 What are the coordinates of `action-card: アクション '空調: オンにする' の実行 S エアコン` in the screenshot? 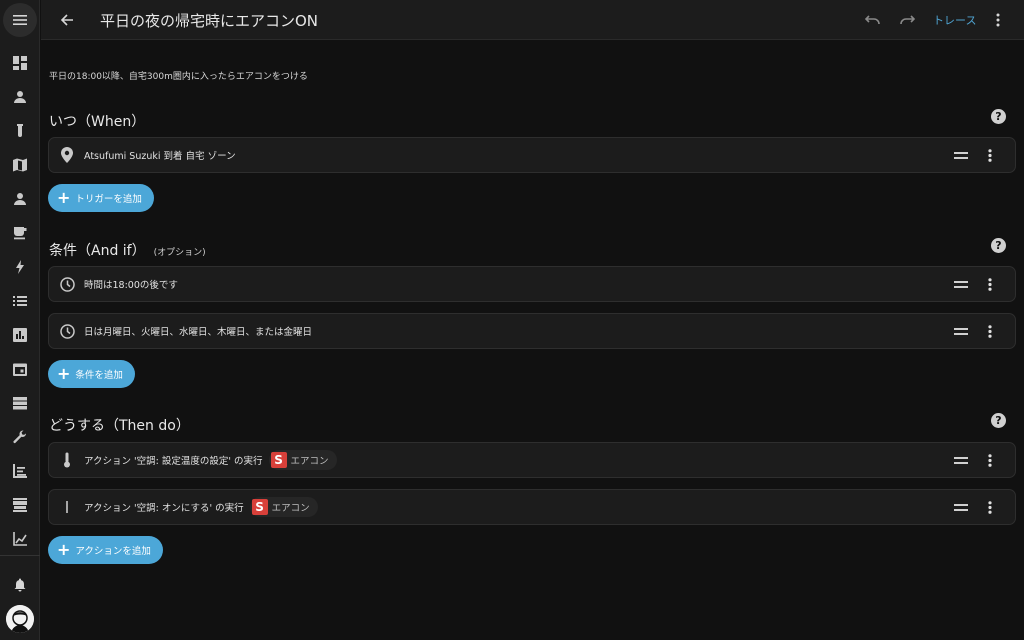 It's located at (532, 507).